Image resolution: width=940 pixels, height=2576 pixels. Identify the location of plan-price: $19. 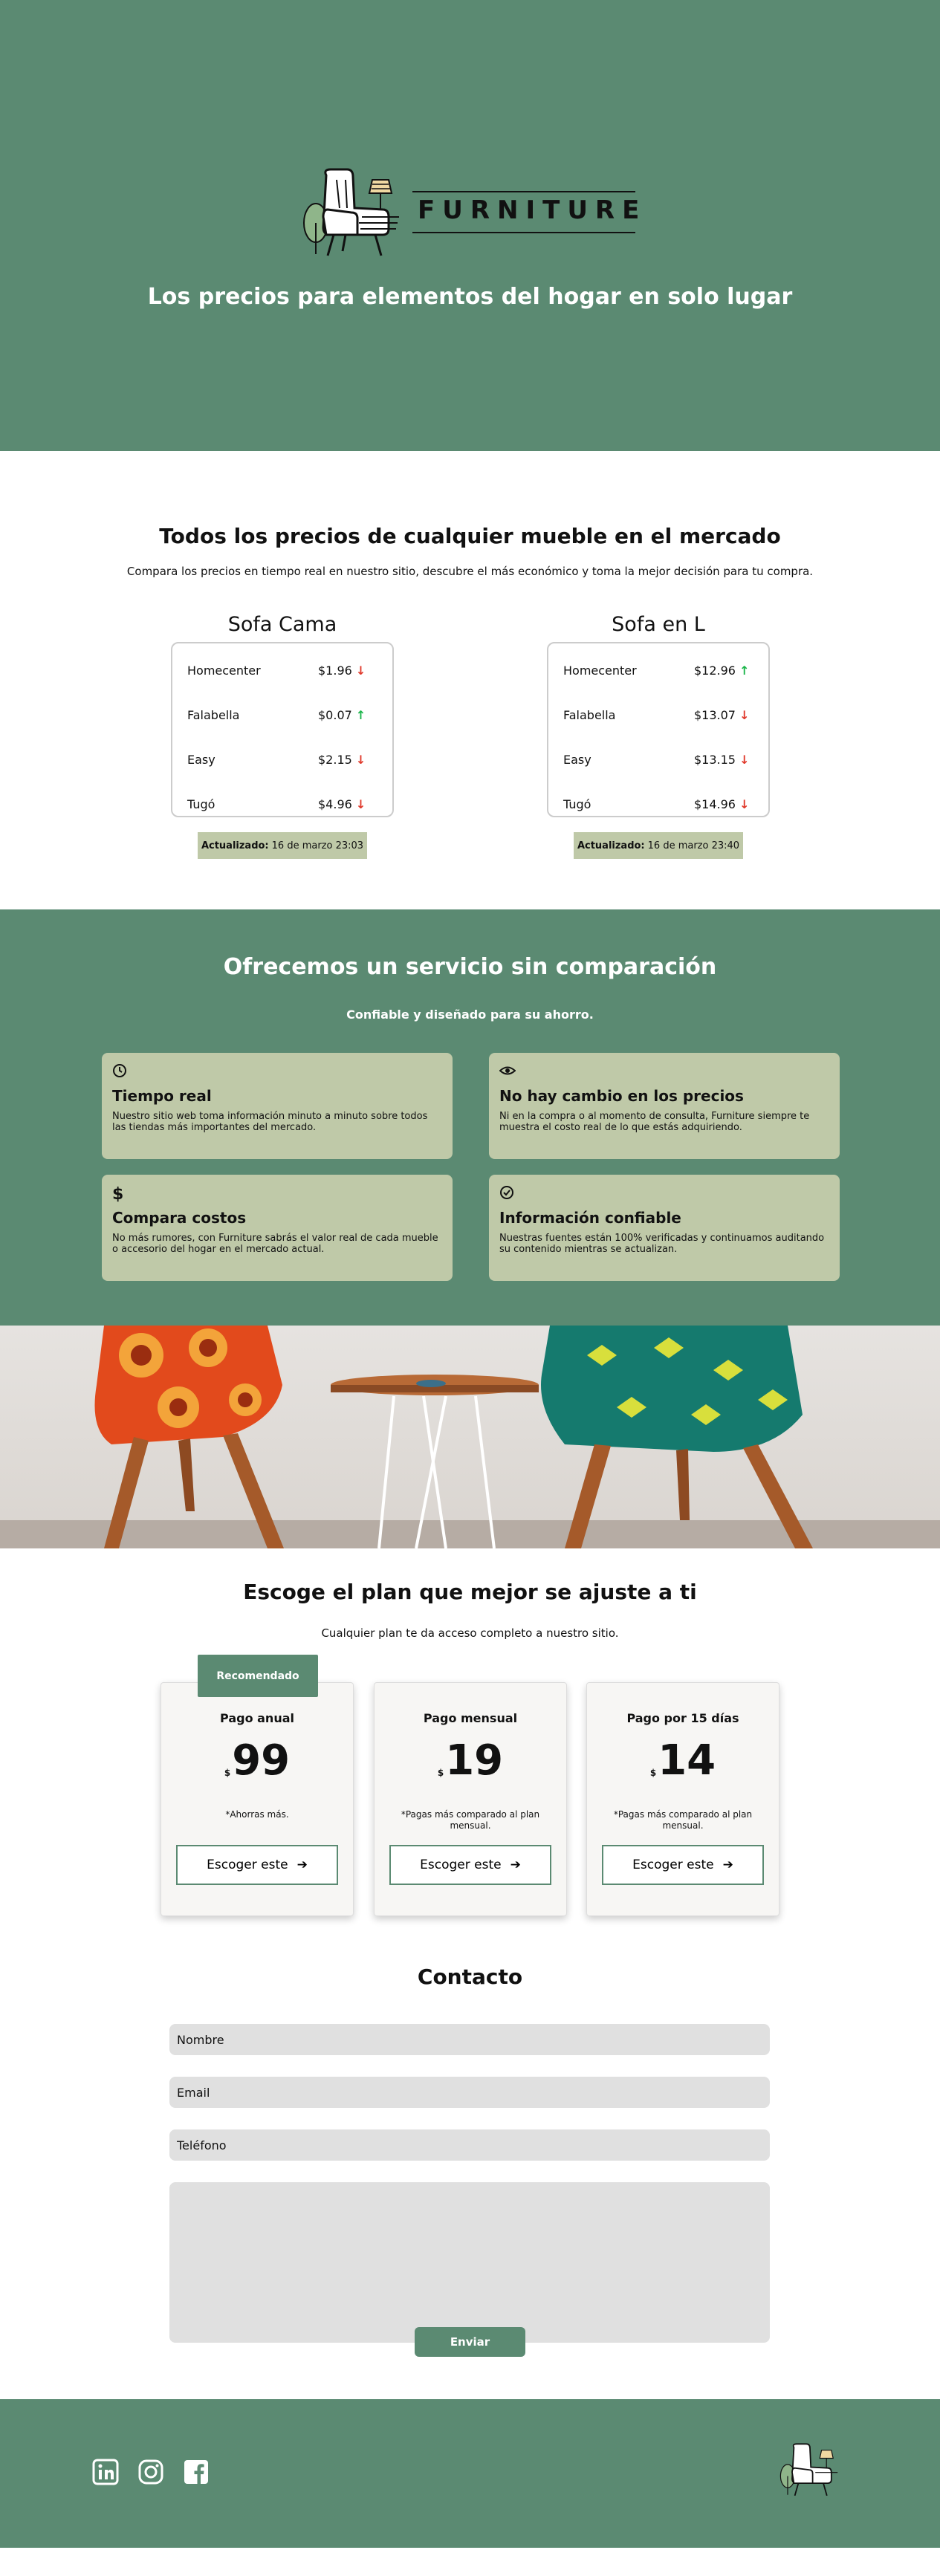
(471, 1760).